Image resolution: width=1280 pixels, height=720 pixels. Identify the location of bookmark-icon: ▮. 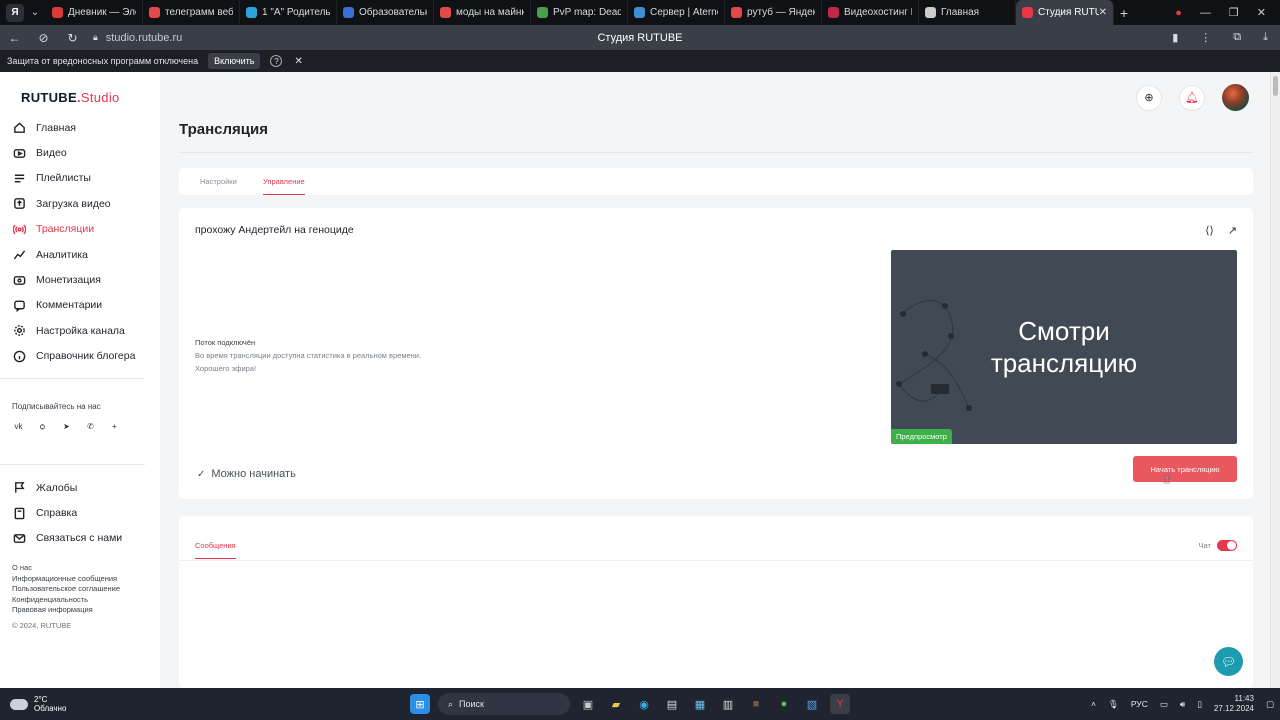
(1175, 37).